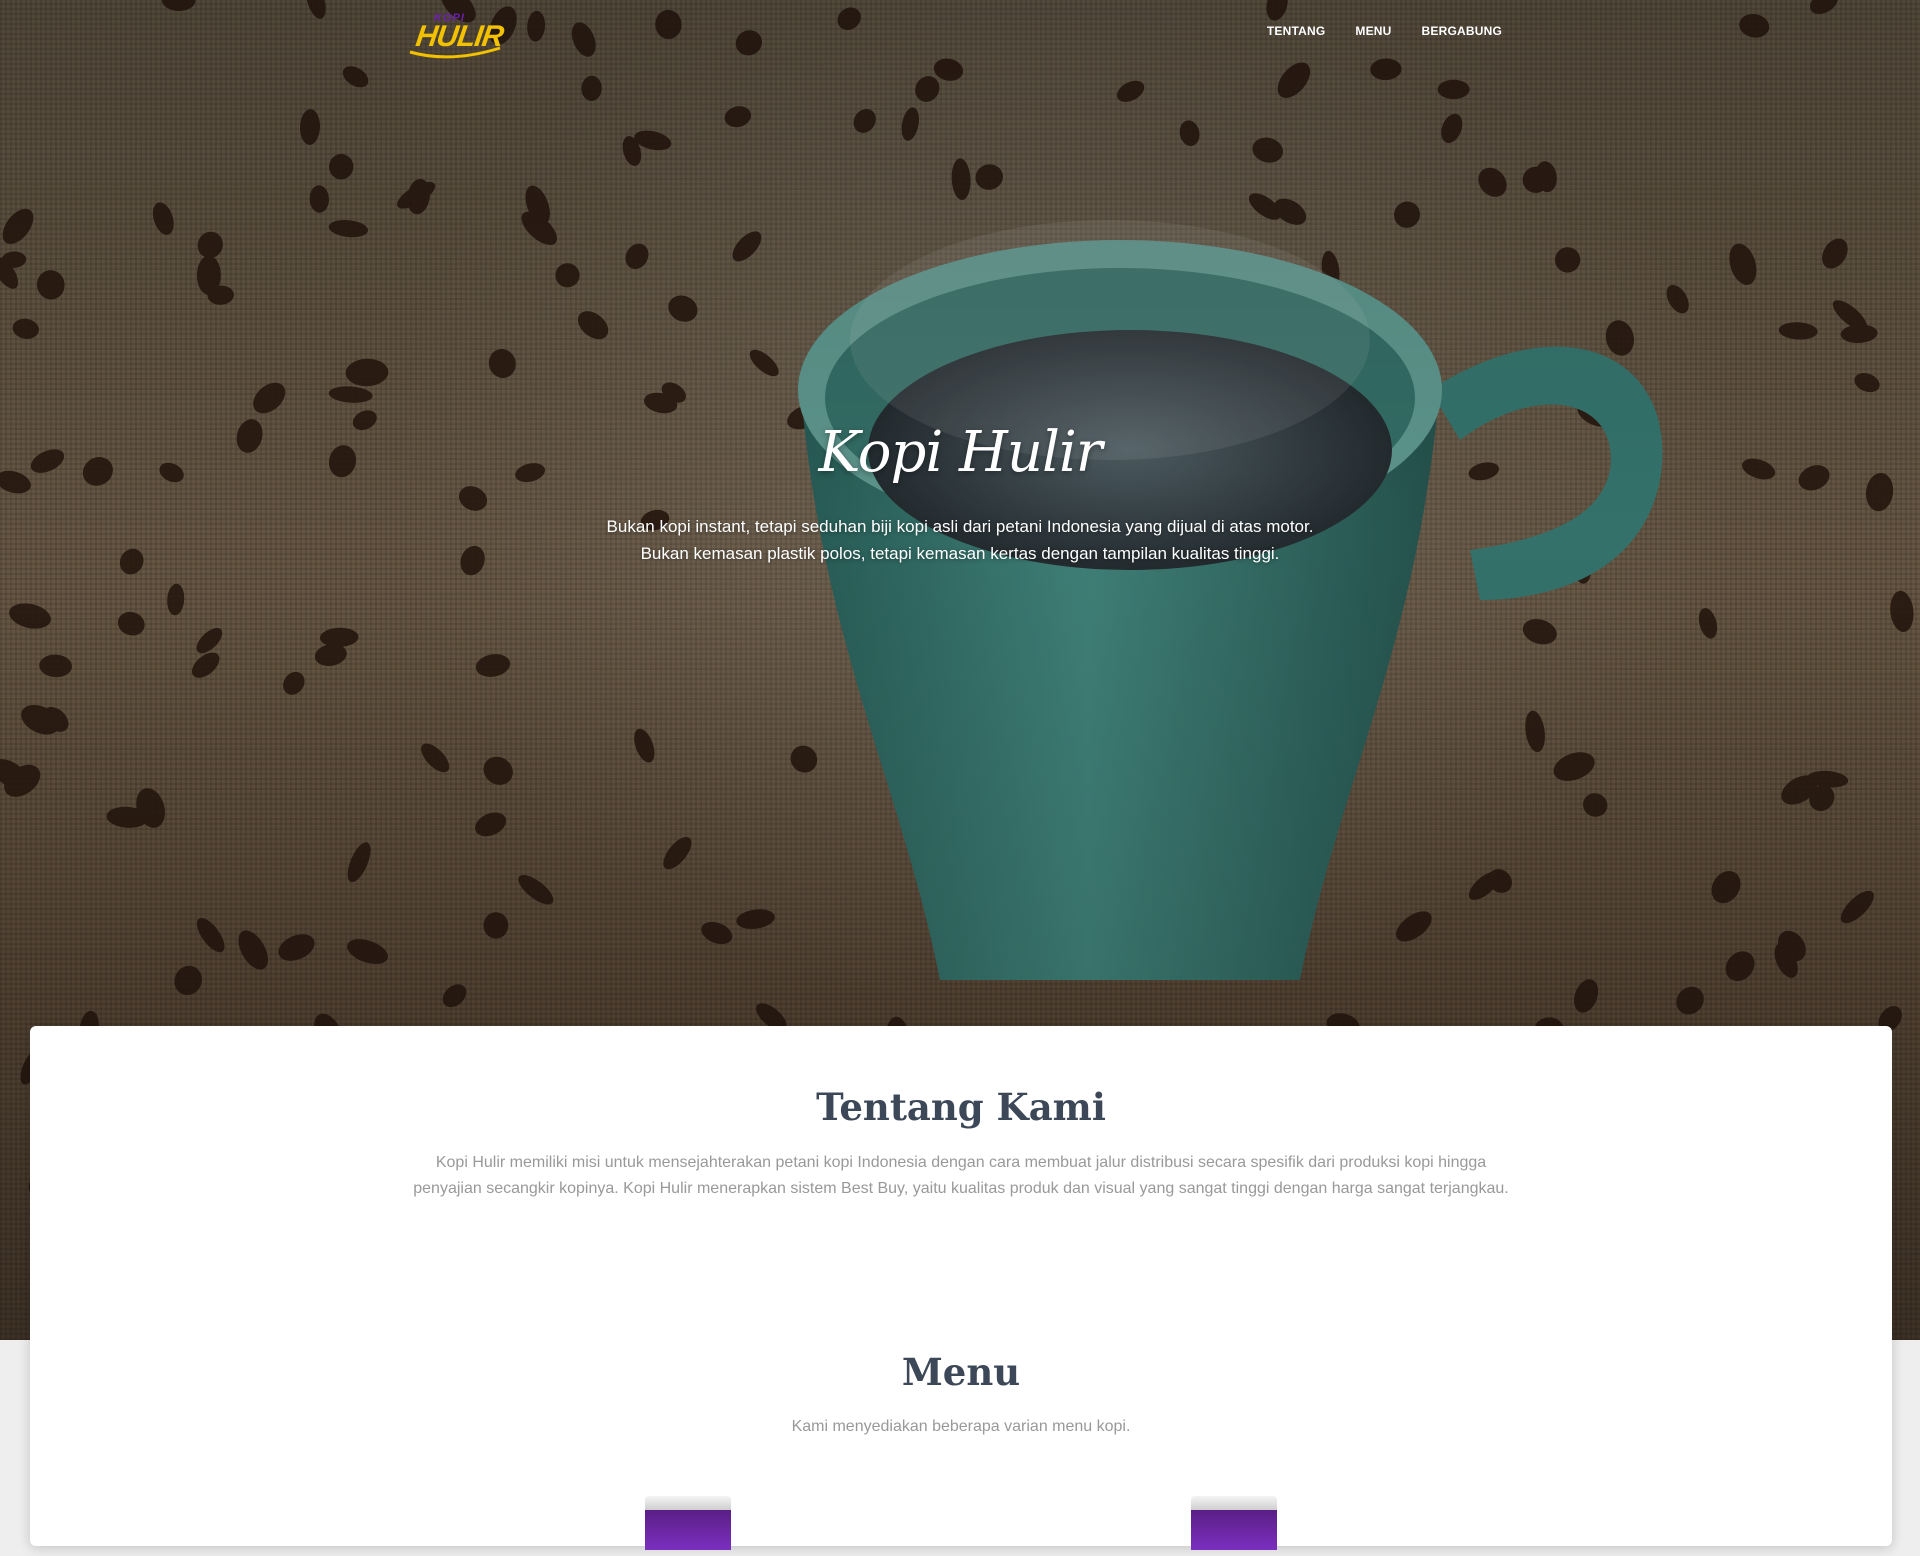 The width and height of the screenshot is (1920, 1556). I want to click on about-section-title: Tentang Kami, so click(961, 1107).